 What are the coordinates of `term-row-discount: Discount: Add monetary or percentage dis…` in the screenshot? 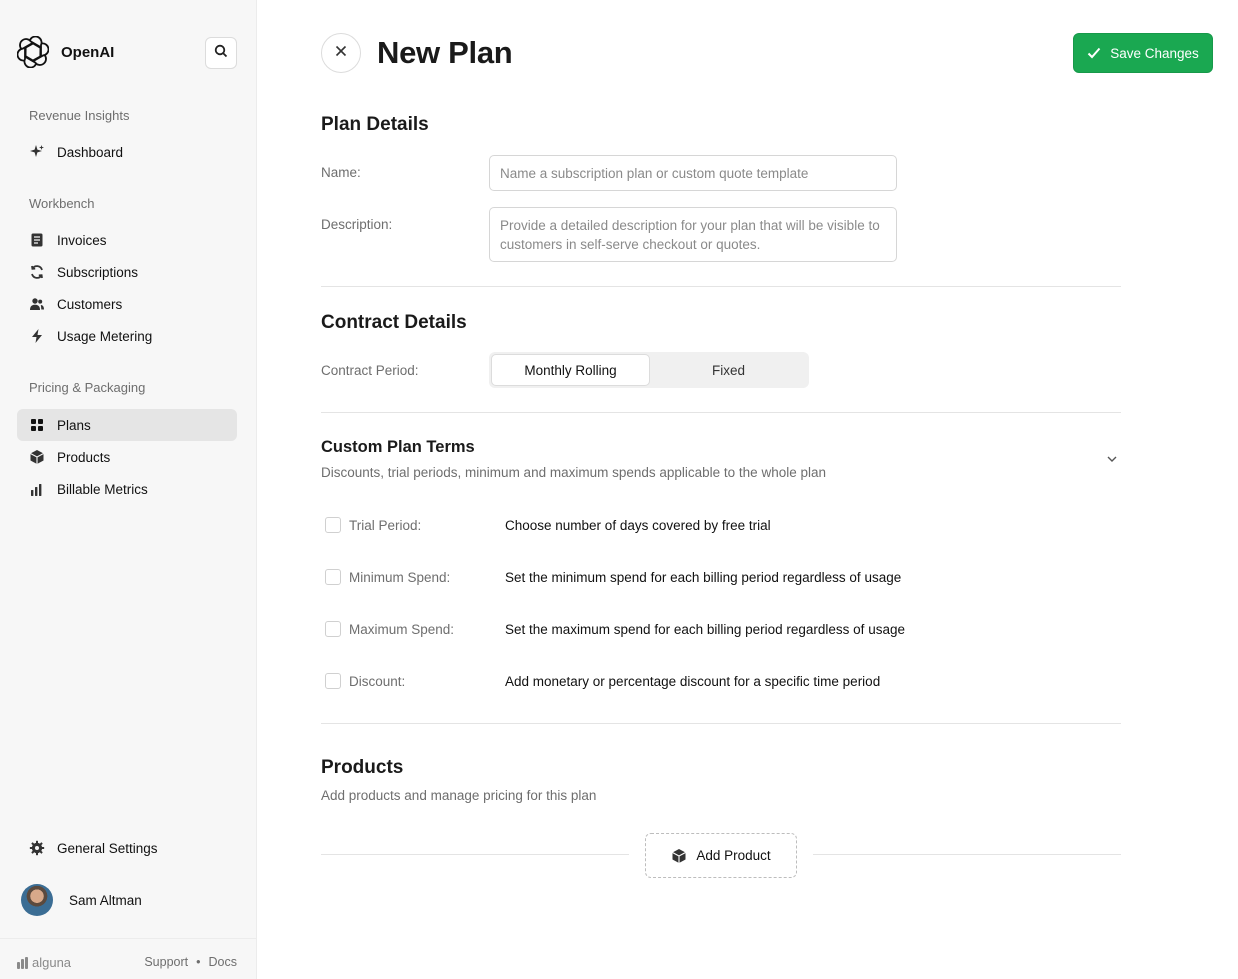 It's located at (721, 681).